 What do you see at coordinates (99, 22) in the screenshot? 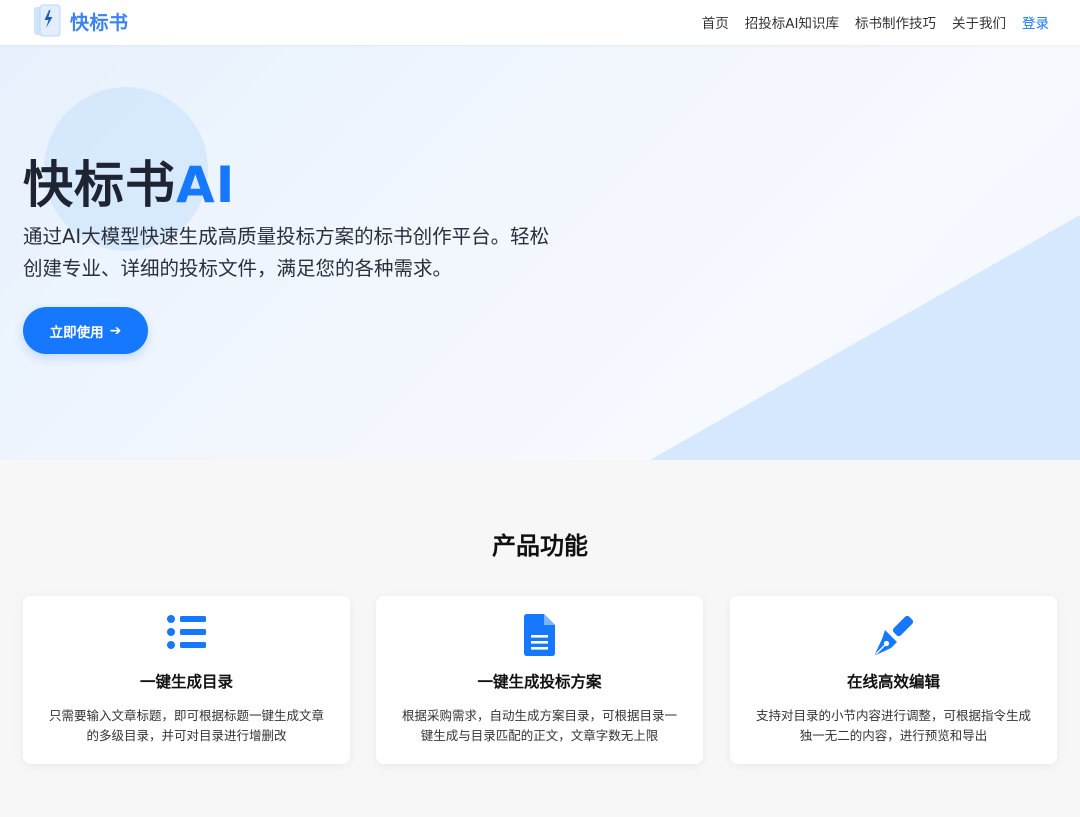
I see `brand-name: 快标书` at bounding box center [99, 22].